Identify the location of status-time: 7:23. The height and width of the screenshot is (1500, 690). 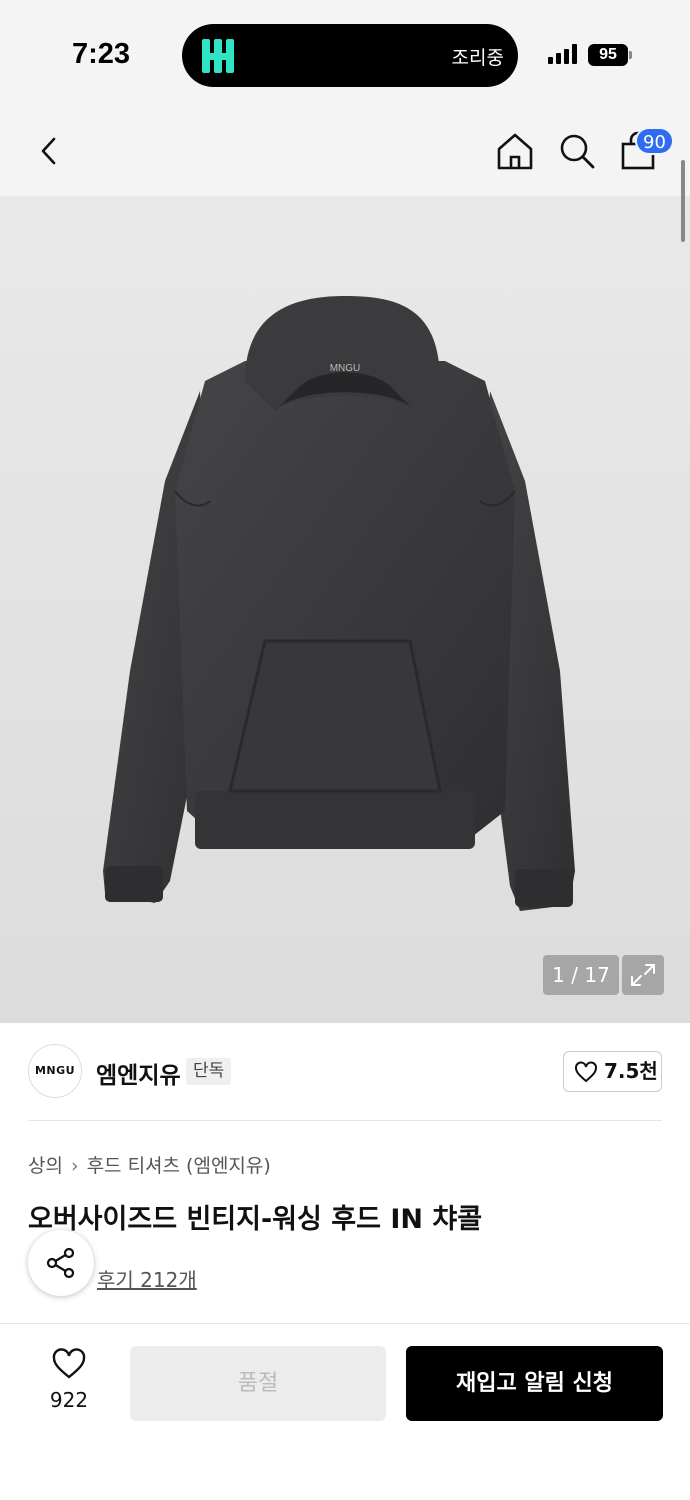
(101, 54).